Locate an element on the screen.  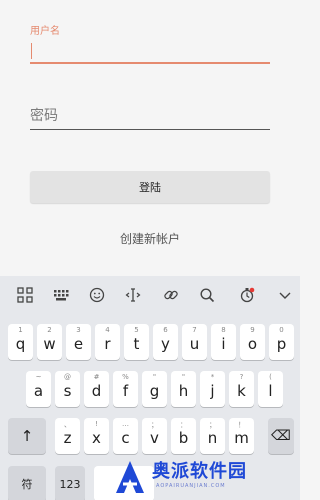
symbol-key: 符 is located at coordinates (27, 483).